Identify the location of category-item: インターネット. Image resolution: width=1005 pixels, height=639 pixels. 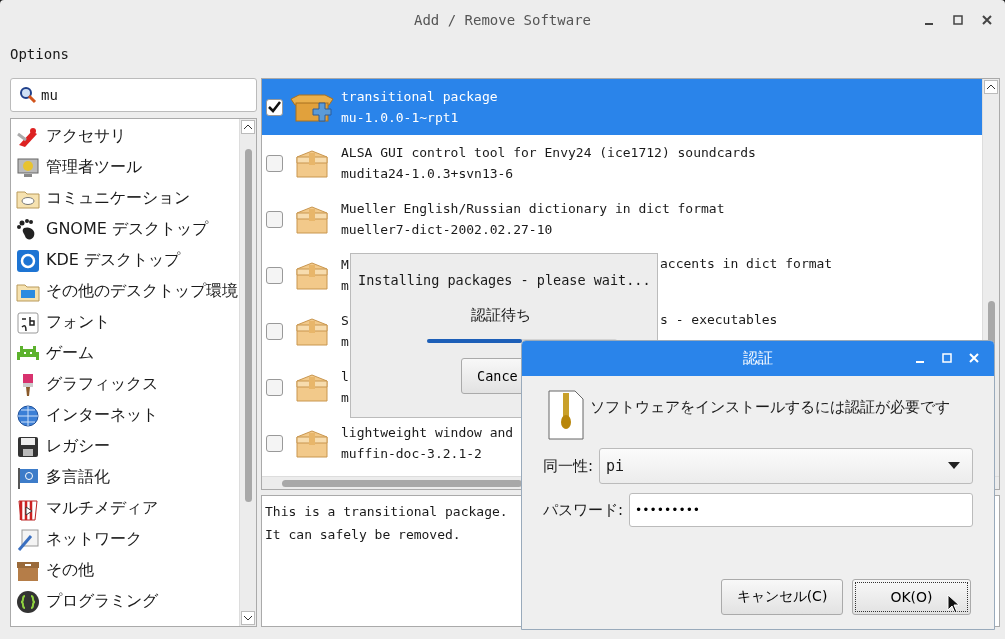
(125, 415).